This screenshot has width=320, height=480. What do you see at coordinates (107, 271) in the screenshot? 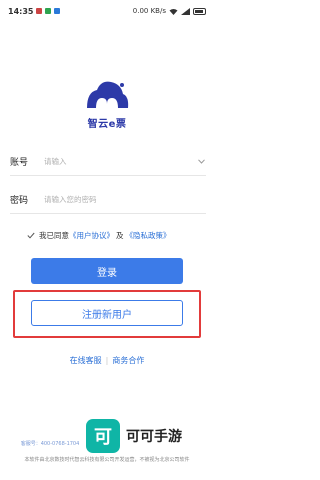
I see `login-button: 登录` at bounding box center [107, 271].